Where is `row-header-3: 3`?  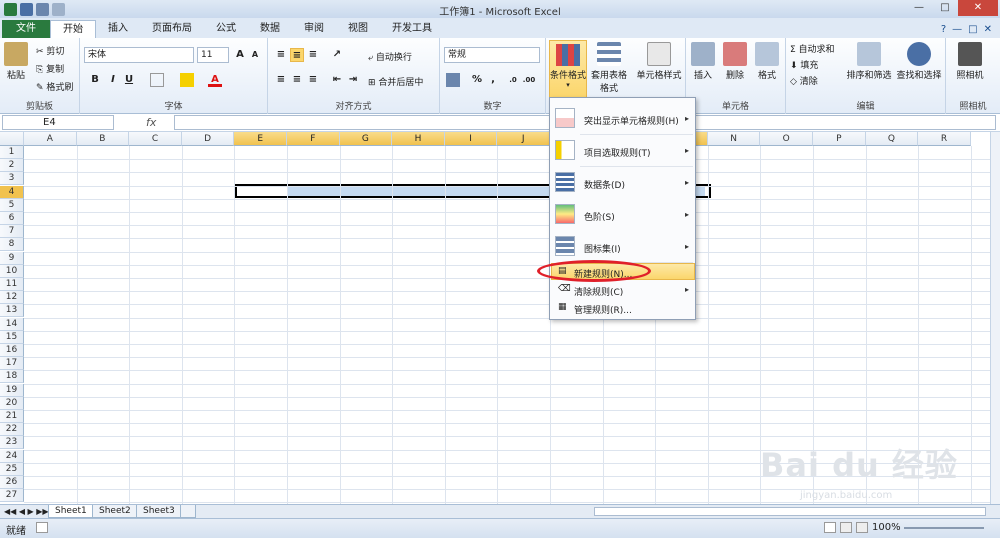 row-header-3: 3 is located at coordinates (12, 179).